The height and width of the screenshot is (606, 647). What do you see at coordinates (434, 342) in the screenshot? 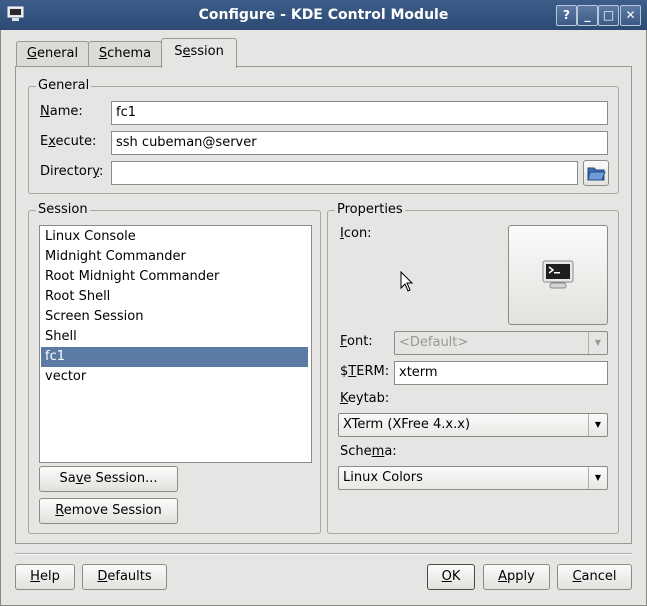
I see `font-select-value: <Default>` at bounding box center [434, 342].